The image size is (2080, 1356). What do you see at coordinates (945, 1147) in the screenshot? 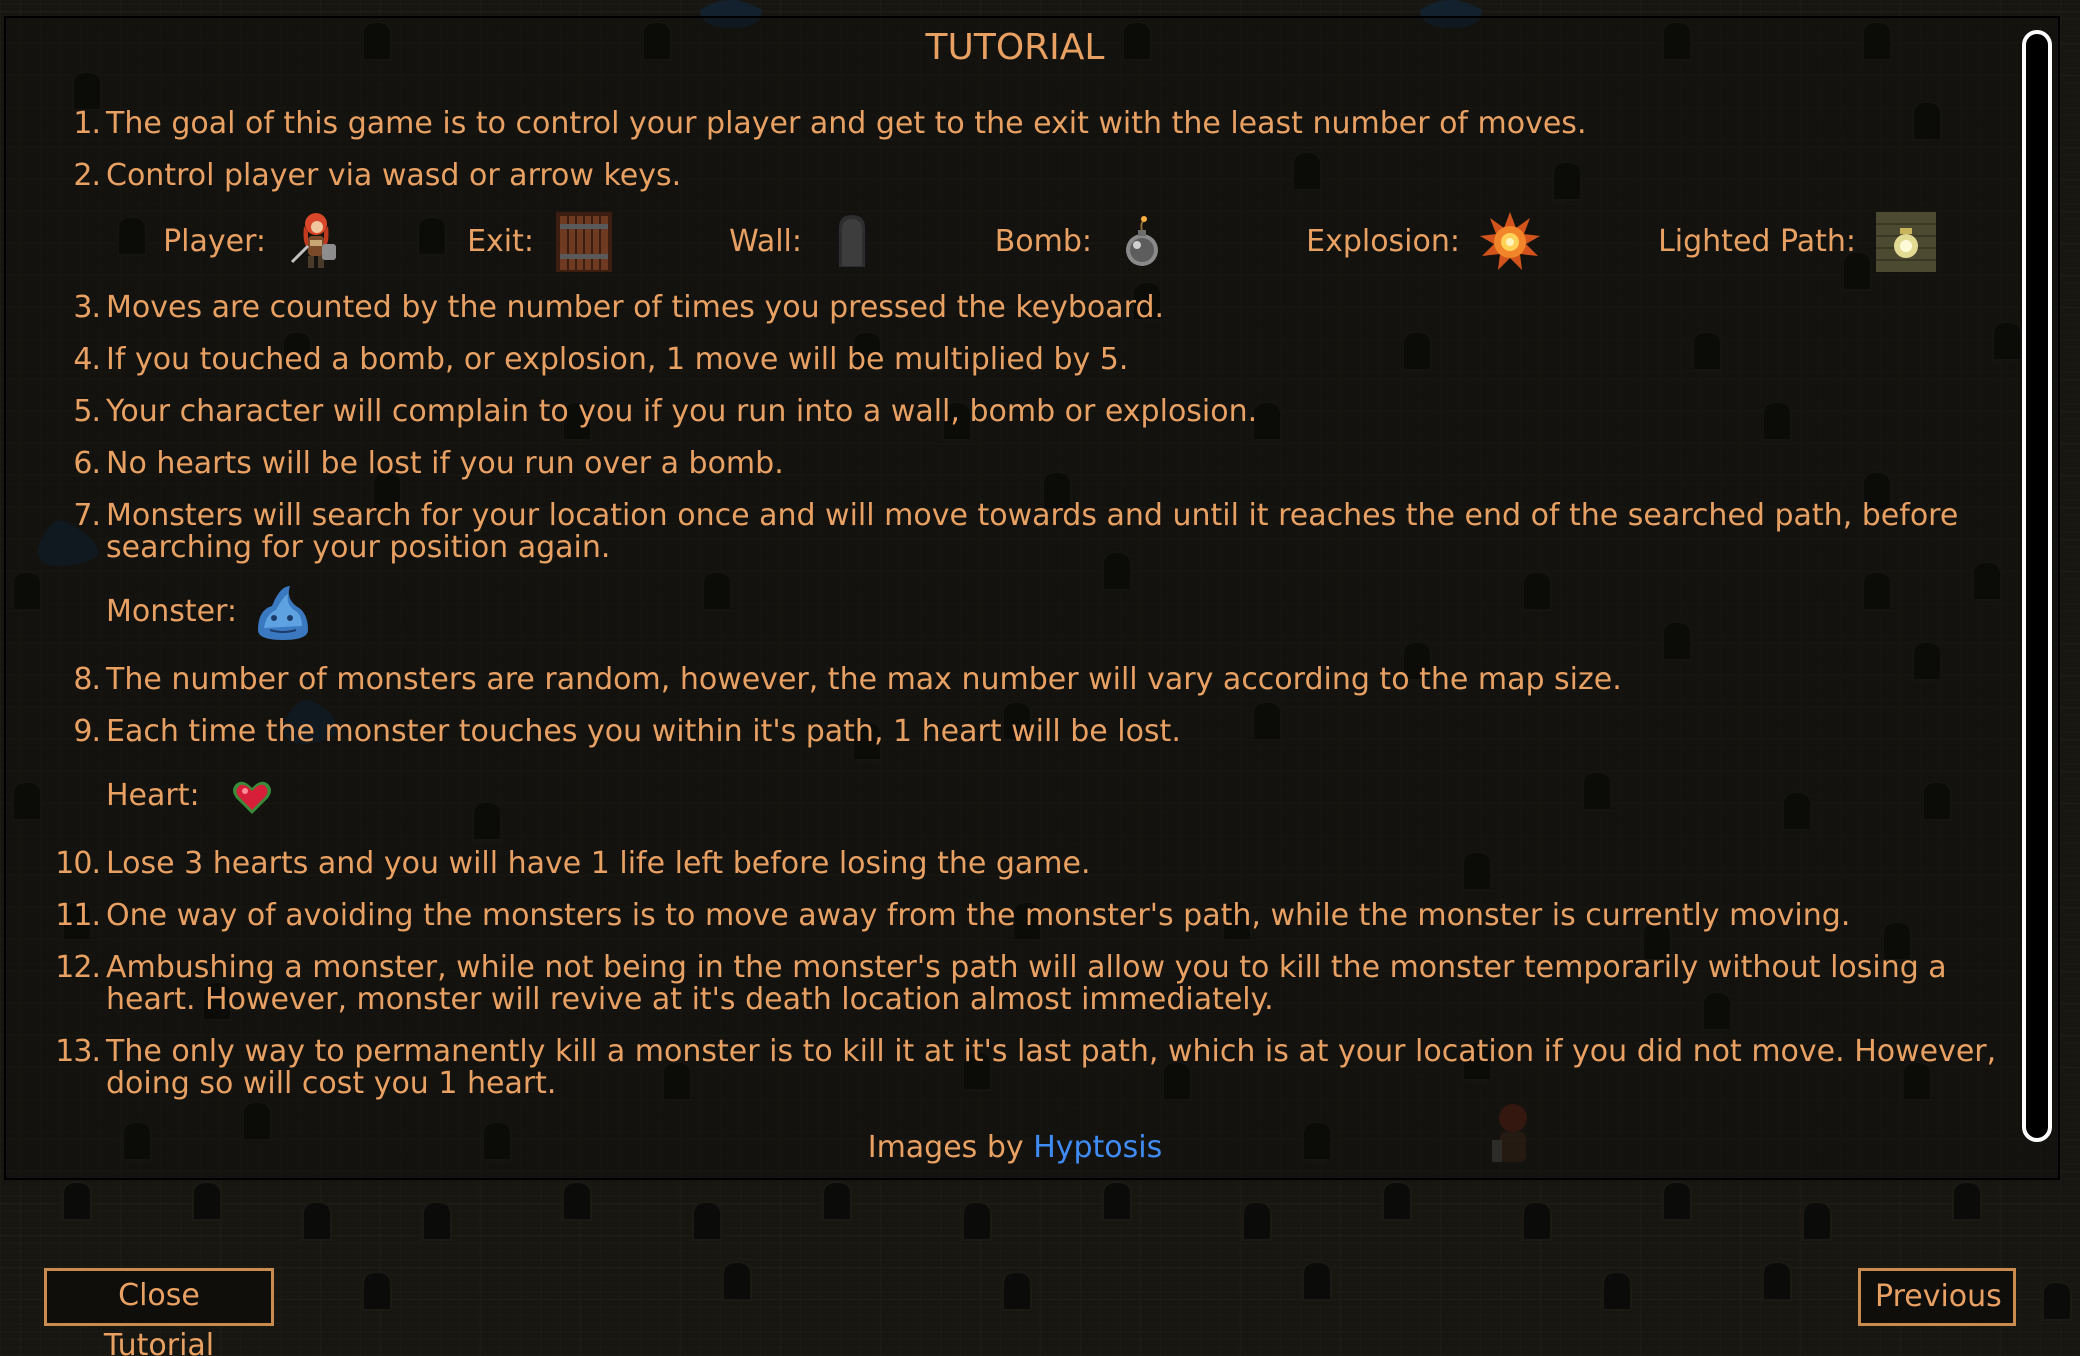
I see `credits-prefix: Images by` at bounding box center [945, 1147].